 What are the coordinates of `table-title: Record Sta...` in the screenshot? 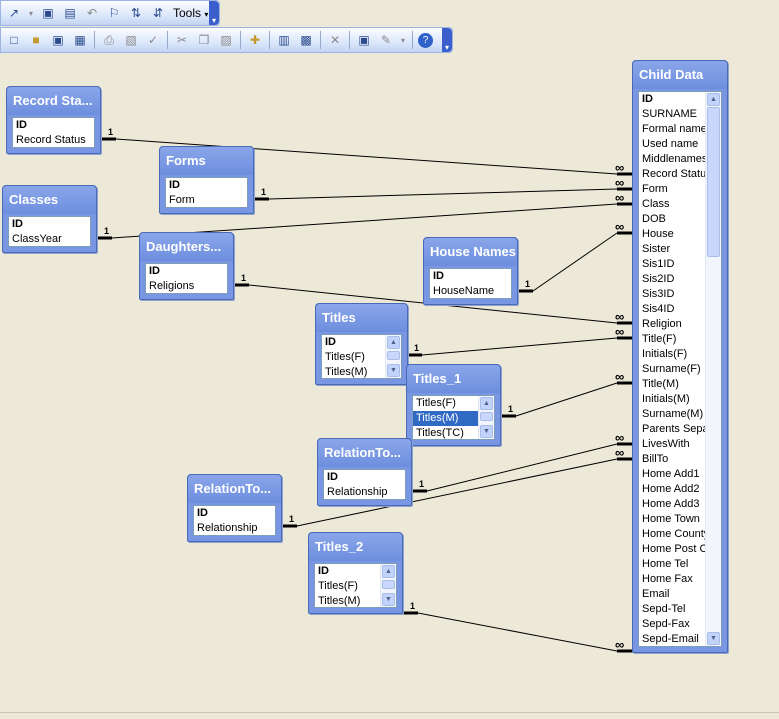 It's located at (53, 101).